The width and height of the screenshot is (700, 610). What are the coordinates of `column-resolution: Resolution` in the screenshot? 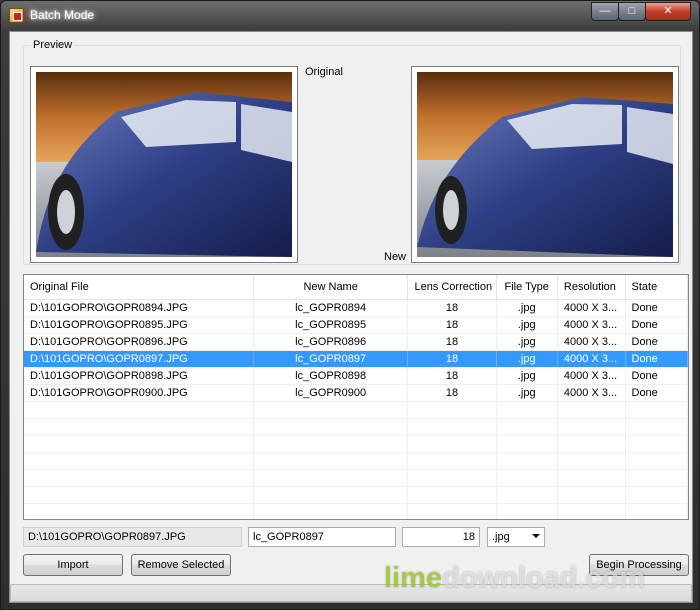 It's located at (591, 287).